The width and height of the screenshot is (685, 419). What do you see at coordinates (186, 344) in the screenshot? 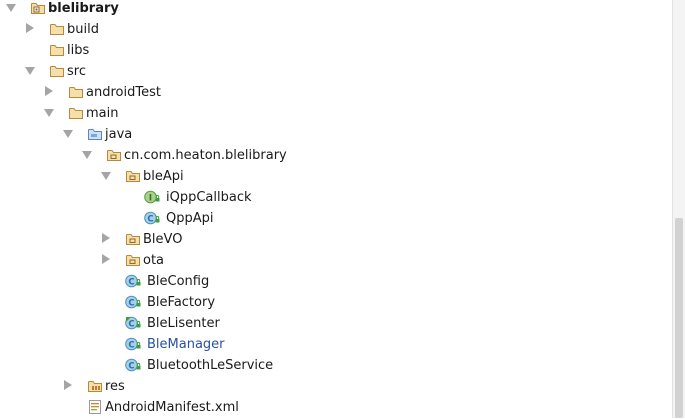
I see `tree-item-label: BleManager` at bounding box center [186, 344].